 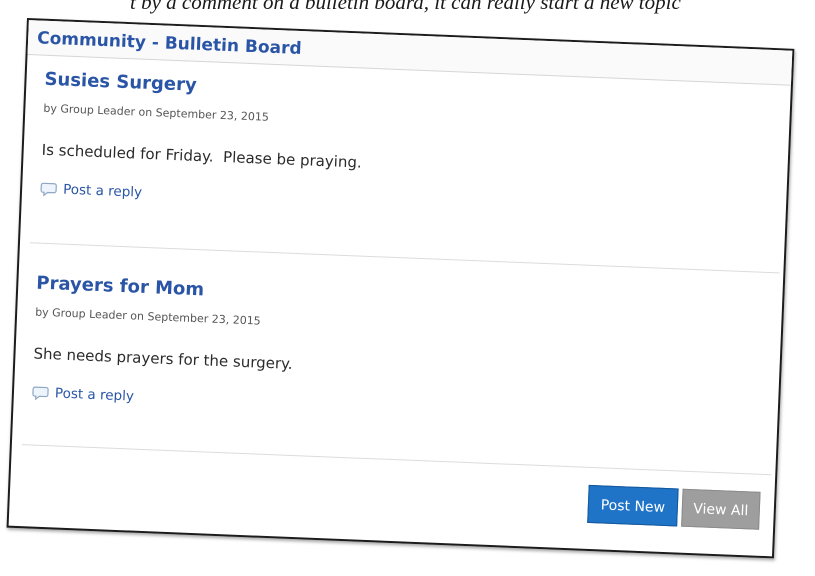 I want to click on post-title-link: Prayers for Mom, so click(x=120, y=287).